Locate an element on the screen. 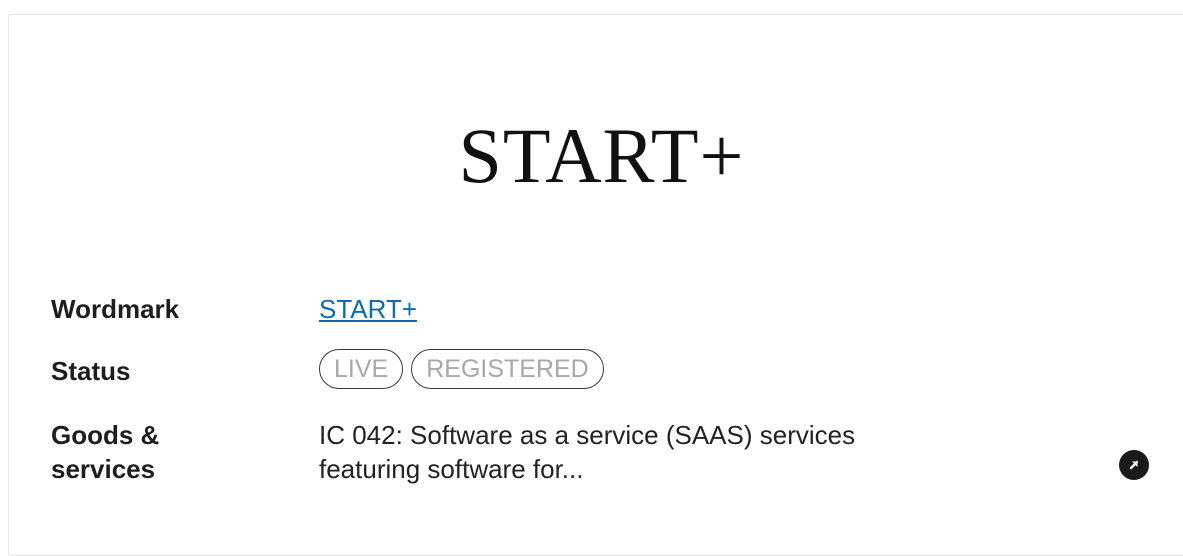 This screenshot has width=1183, height=556. status-badge-live: LIVE is located at coordinates (361, 369).